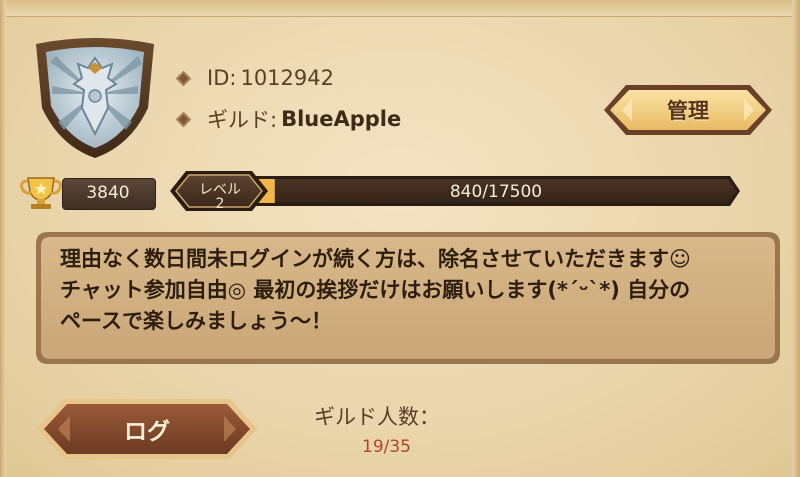 The width and height of the screenshot is (800, 477). I want to click on member-count-label: ギルド人数：, so click(377, 417).